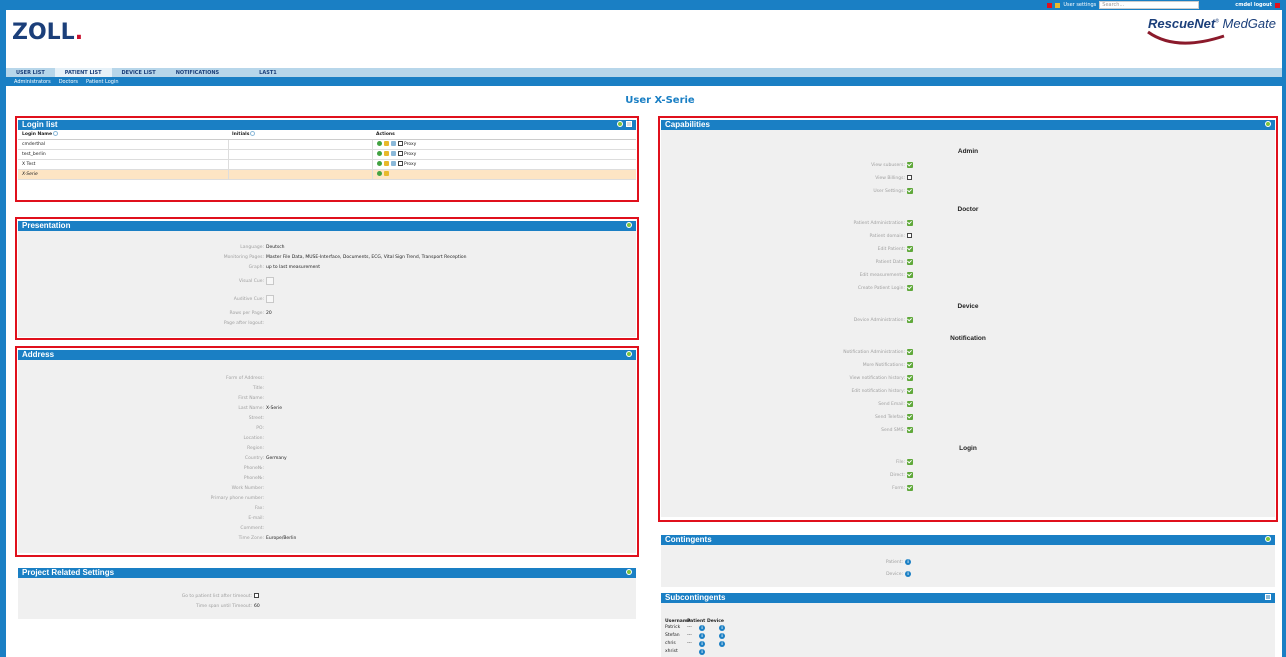 This screenshot has width=1286, height=657. Describe the element at coordinates (1186, 37) in the screenshot. I see `swoosh-icon` at that location.